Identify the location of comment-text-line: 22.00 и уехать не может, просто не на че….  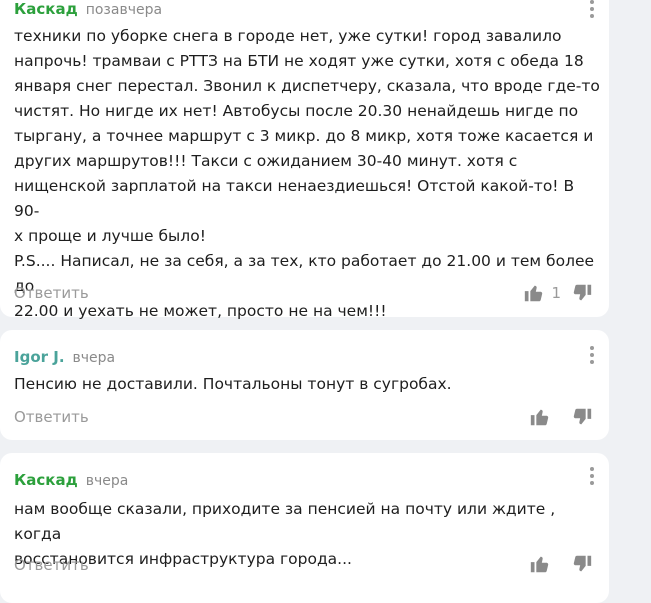
(200, 311).